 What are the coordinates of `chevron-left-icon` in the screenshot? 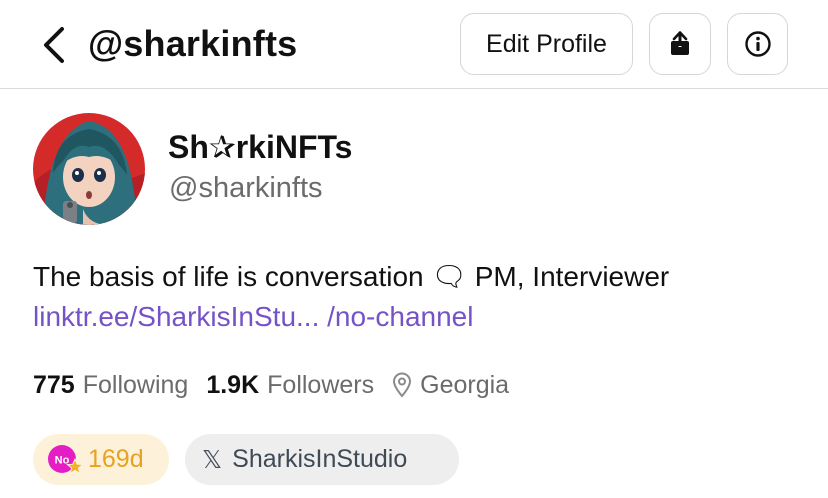 It's located at (54, 45).